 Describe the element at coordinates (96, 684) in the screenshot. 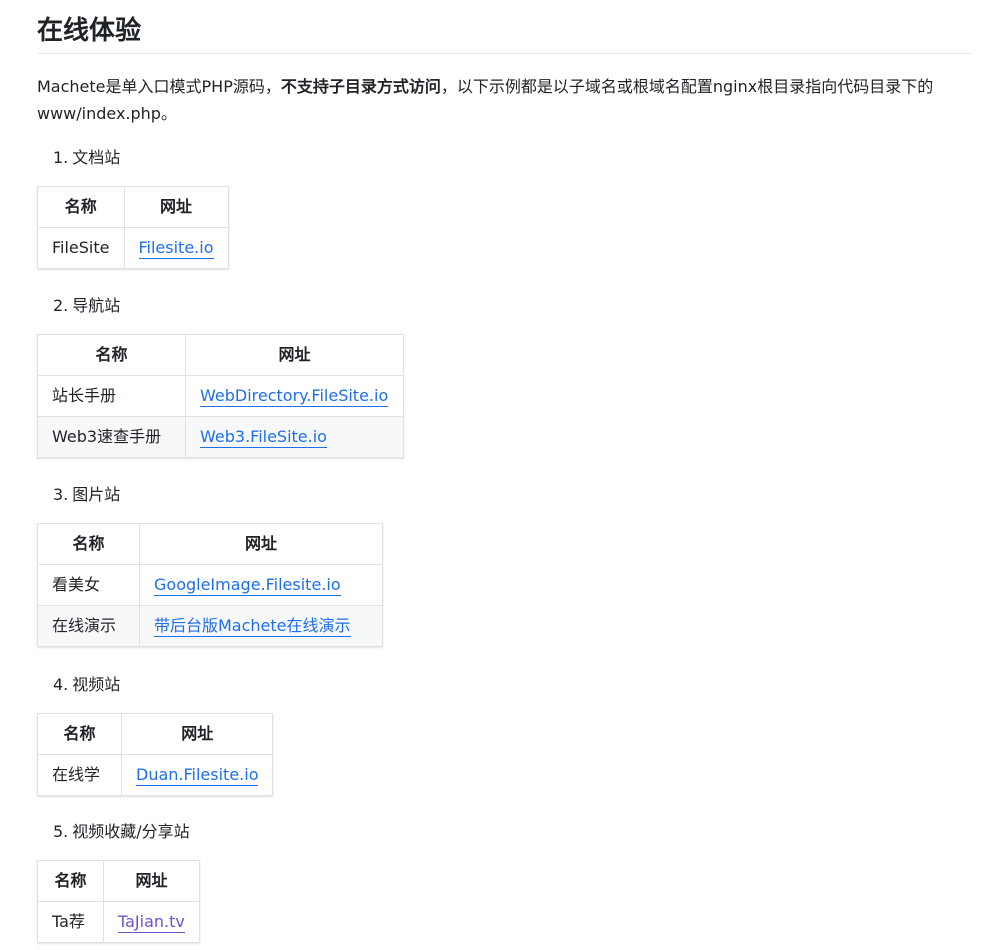

I see `section-title: 视频站` at that location.